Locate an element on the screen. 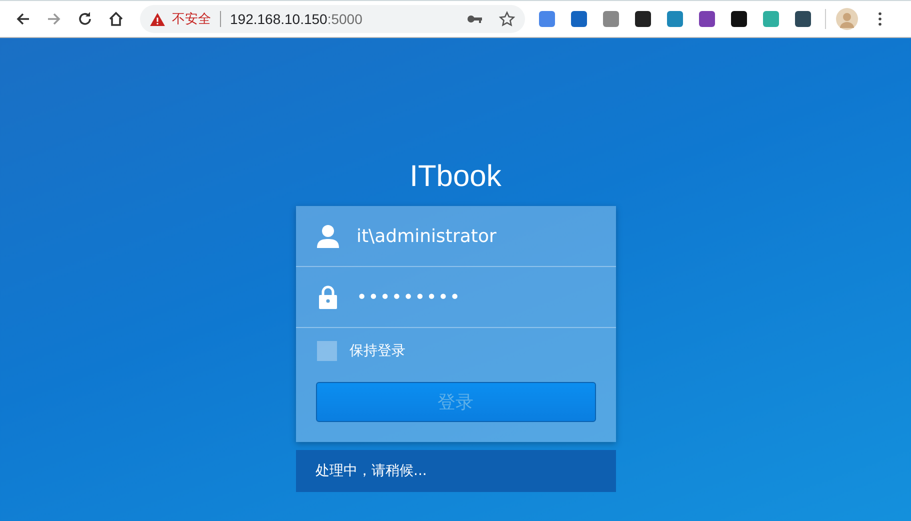  security-label: 不安全 is located at coordinates (191, 19).